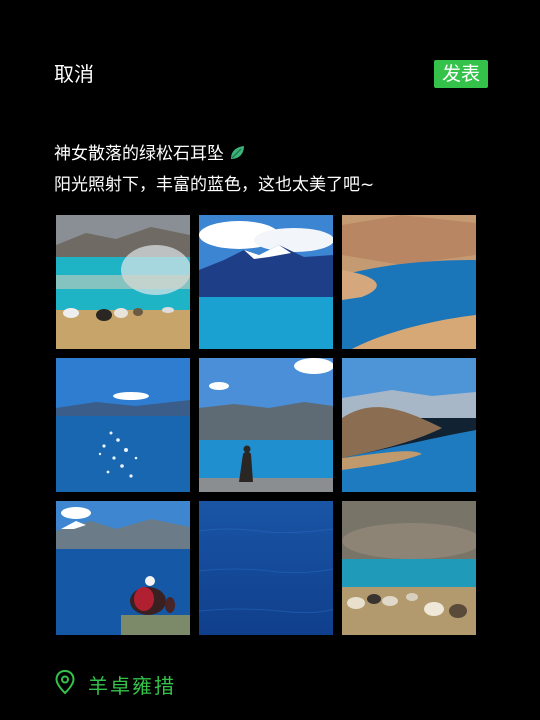  Describe the element at coordinates (214, 185) in the screenshot. I see `post-text-line-2: 阳光照射下，丰富的蓝色，这也太美了吧~` at that location.